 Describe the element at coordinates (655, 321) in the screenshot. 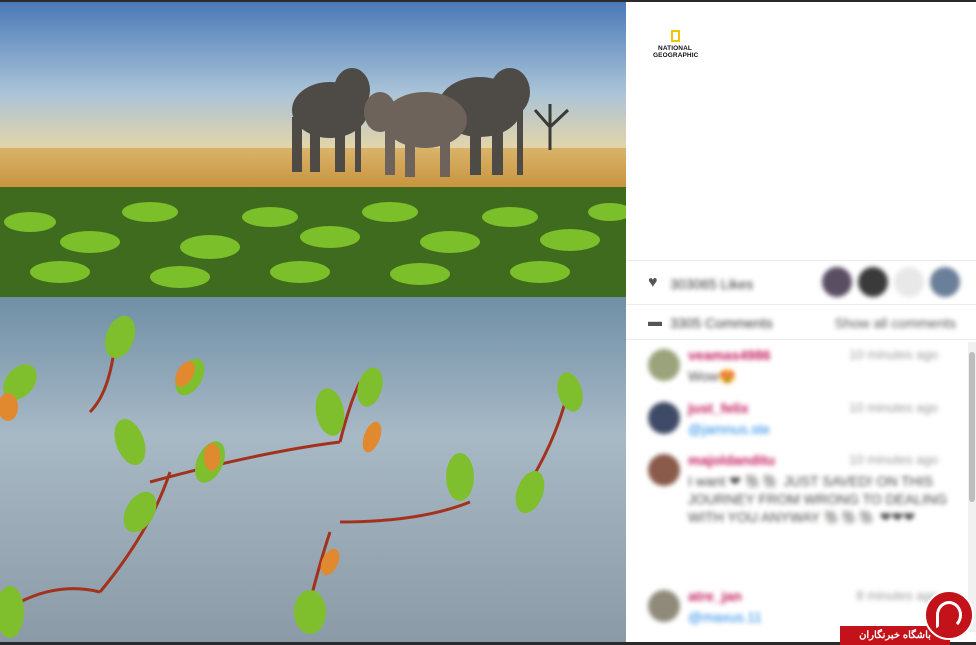

I see `comment-icon: ▬` at that location.